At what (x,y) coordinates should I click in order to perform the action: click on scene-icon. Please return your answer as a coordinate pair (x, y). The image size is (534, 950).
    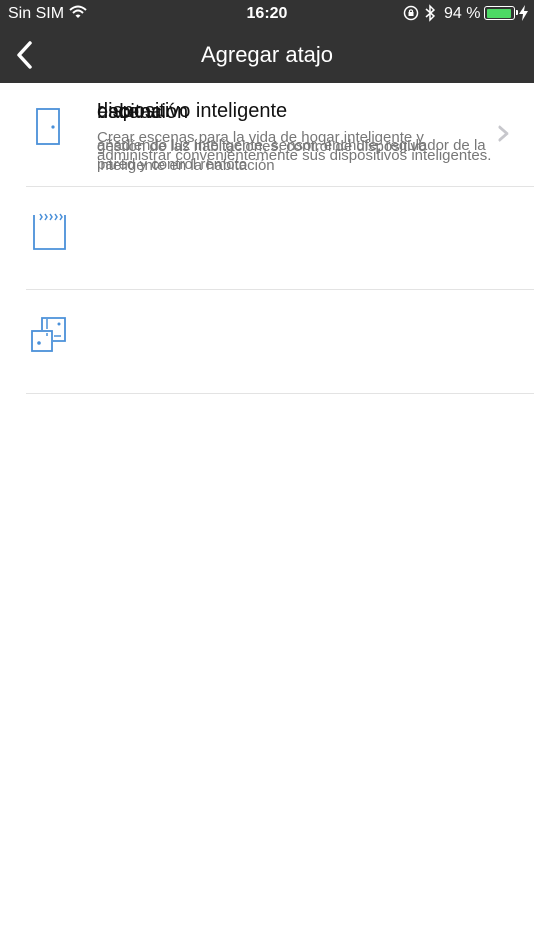
    Looking at the image, I should click on (49, 231).